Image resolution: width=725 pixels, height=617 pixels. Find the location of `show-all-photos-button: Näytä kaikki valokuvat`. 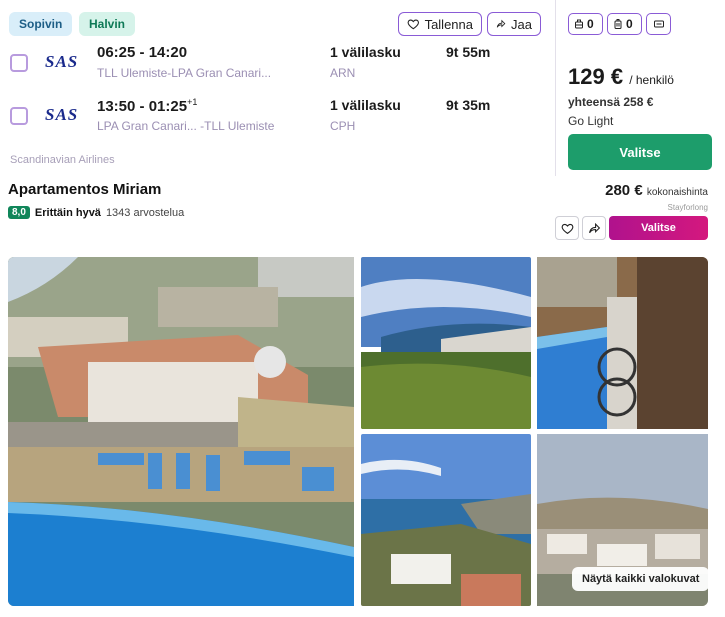

show-all-photos-button: Näytä kaikki valokuvat is located at coordinates (641, 579).